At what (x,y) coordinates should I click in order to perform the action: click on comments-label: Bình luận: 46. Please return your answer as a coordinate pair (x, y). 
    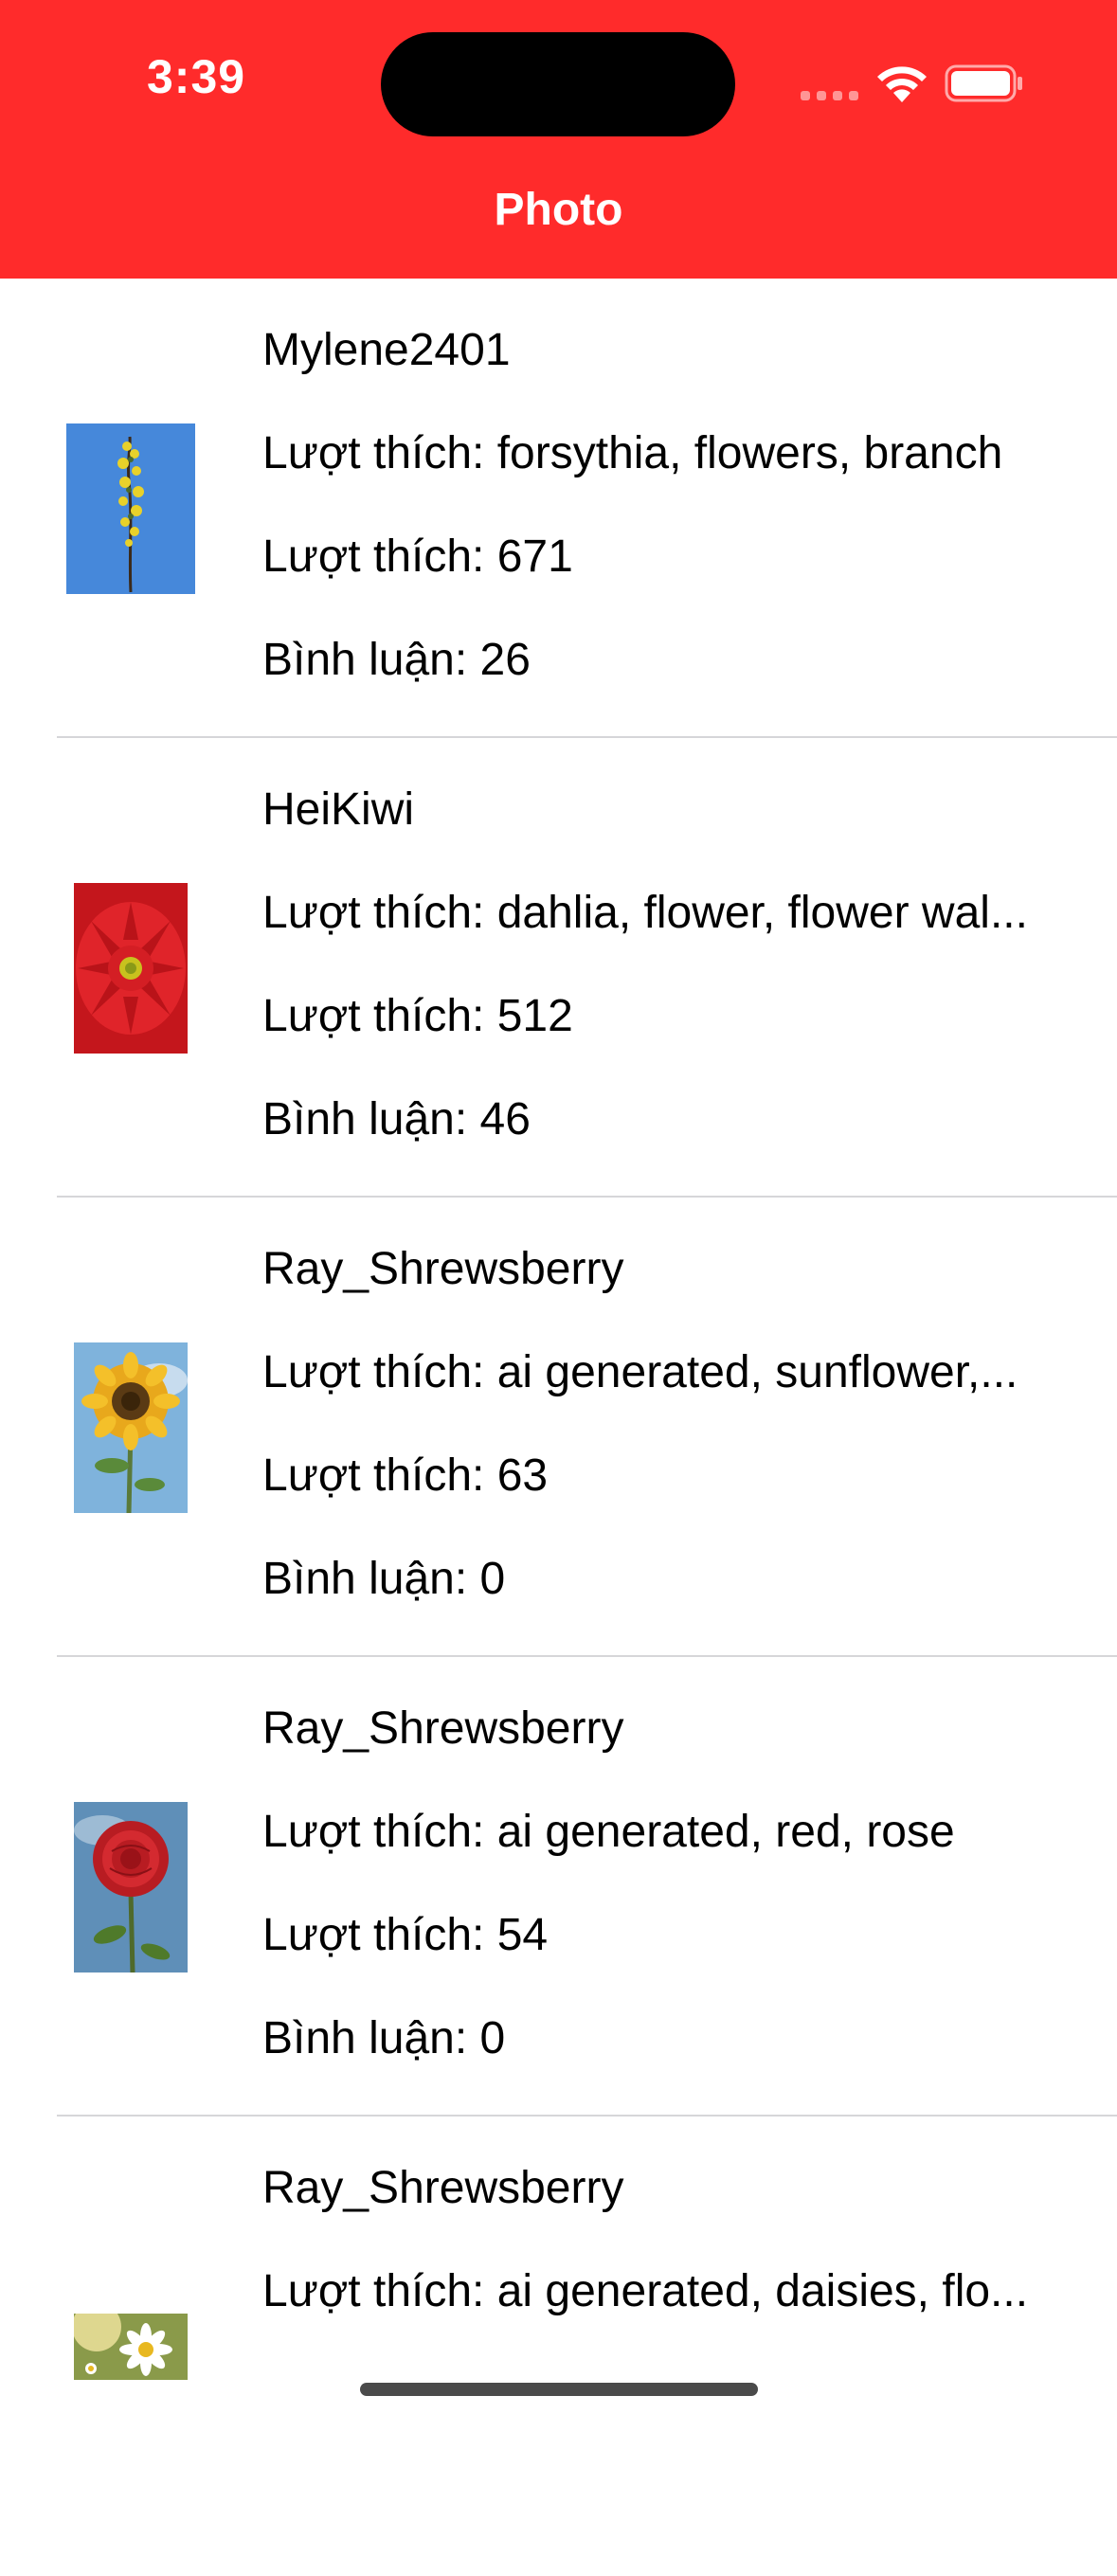
    Looking at the image, I should click on (396, 1119).